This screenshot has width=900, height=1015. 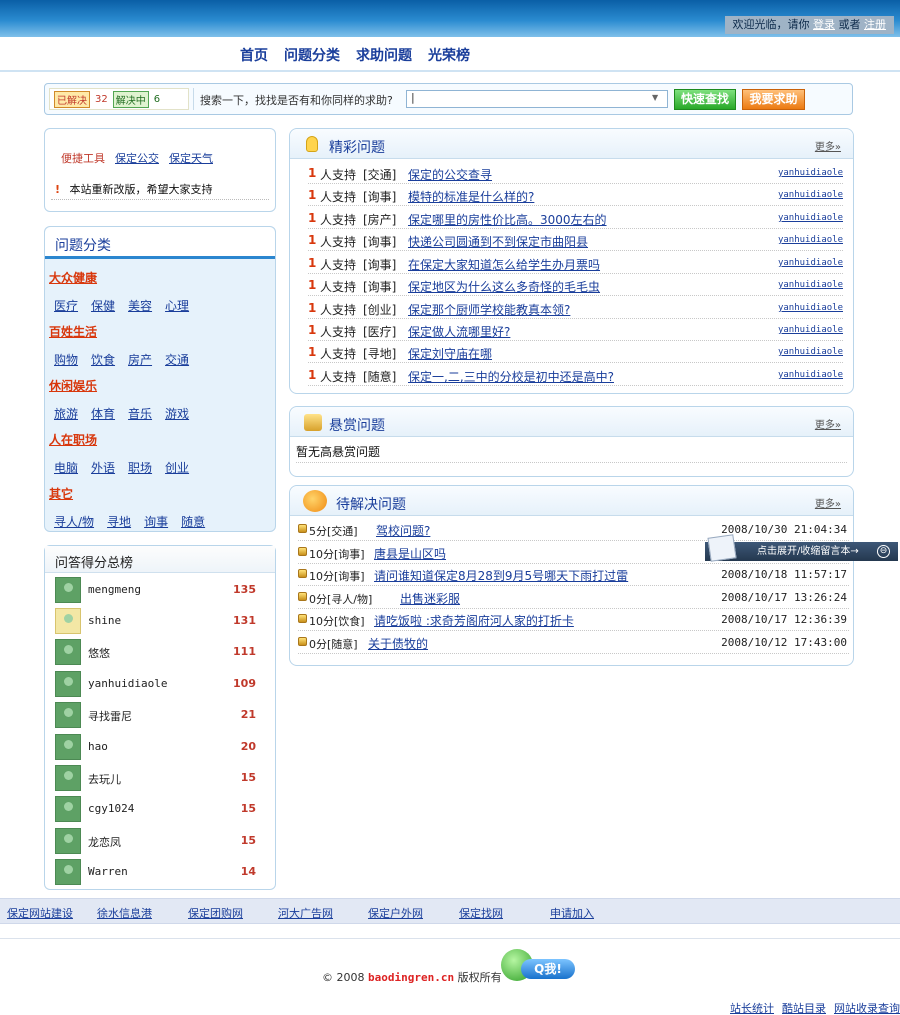 I want to click on category-item: 寻人/物, so click(x=74, y=521).